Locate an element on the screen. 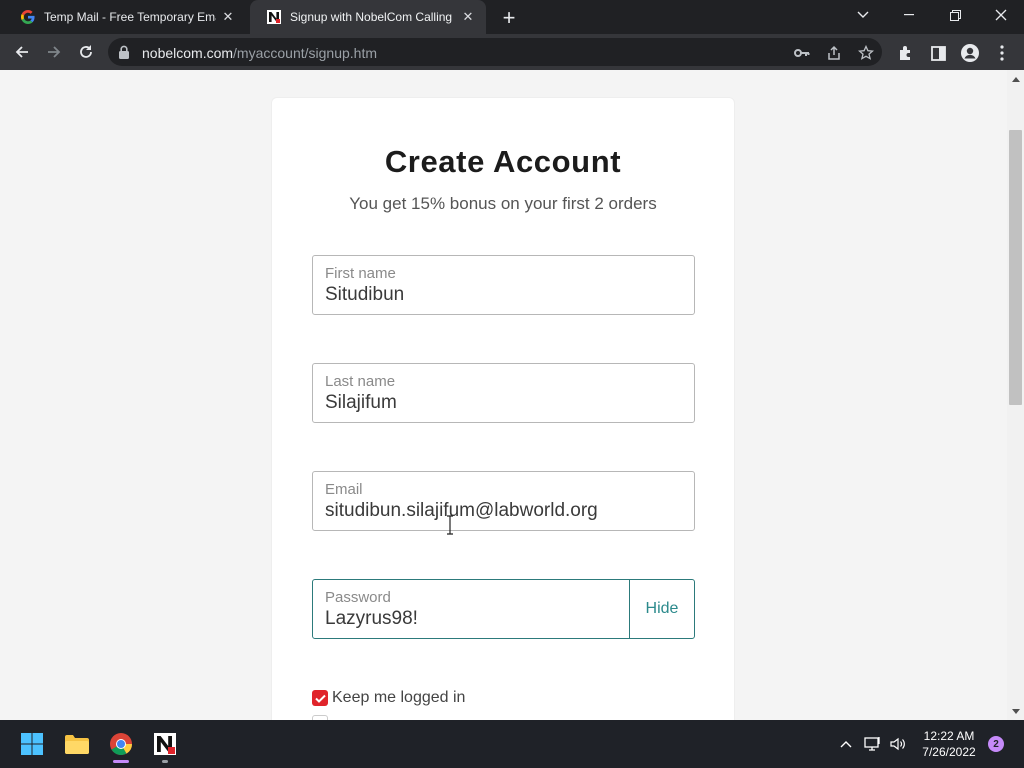 The width and height of the screenshot is (1024, 768). keep-logged-in-row: Keep me logged in is located at coordinates (388, 698).